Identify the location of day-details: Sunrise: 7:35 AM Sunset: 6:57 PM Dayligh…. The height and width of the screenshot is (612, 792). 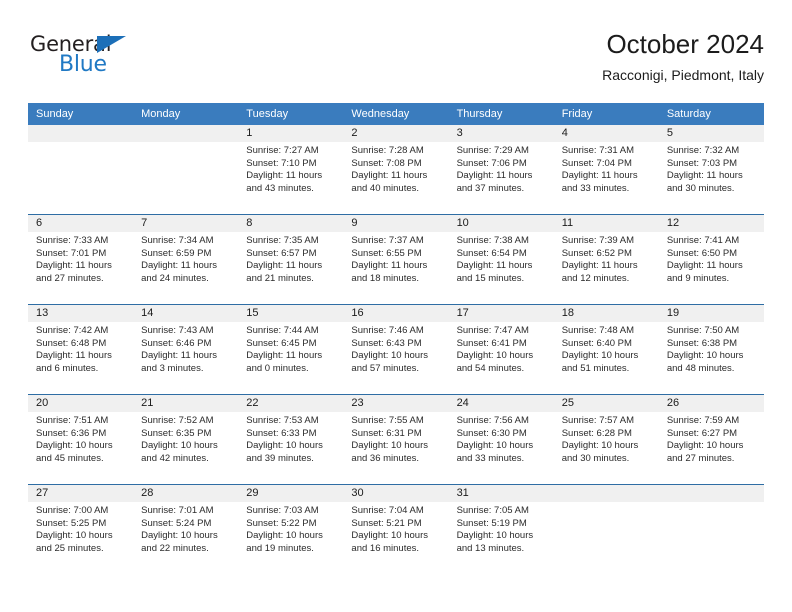
(290, 258).